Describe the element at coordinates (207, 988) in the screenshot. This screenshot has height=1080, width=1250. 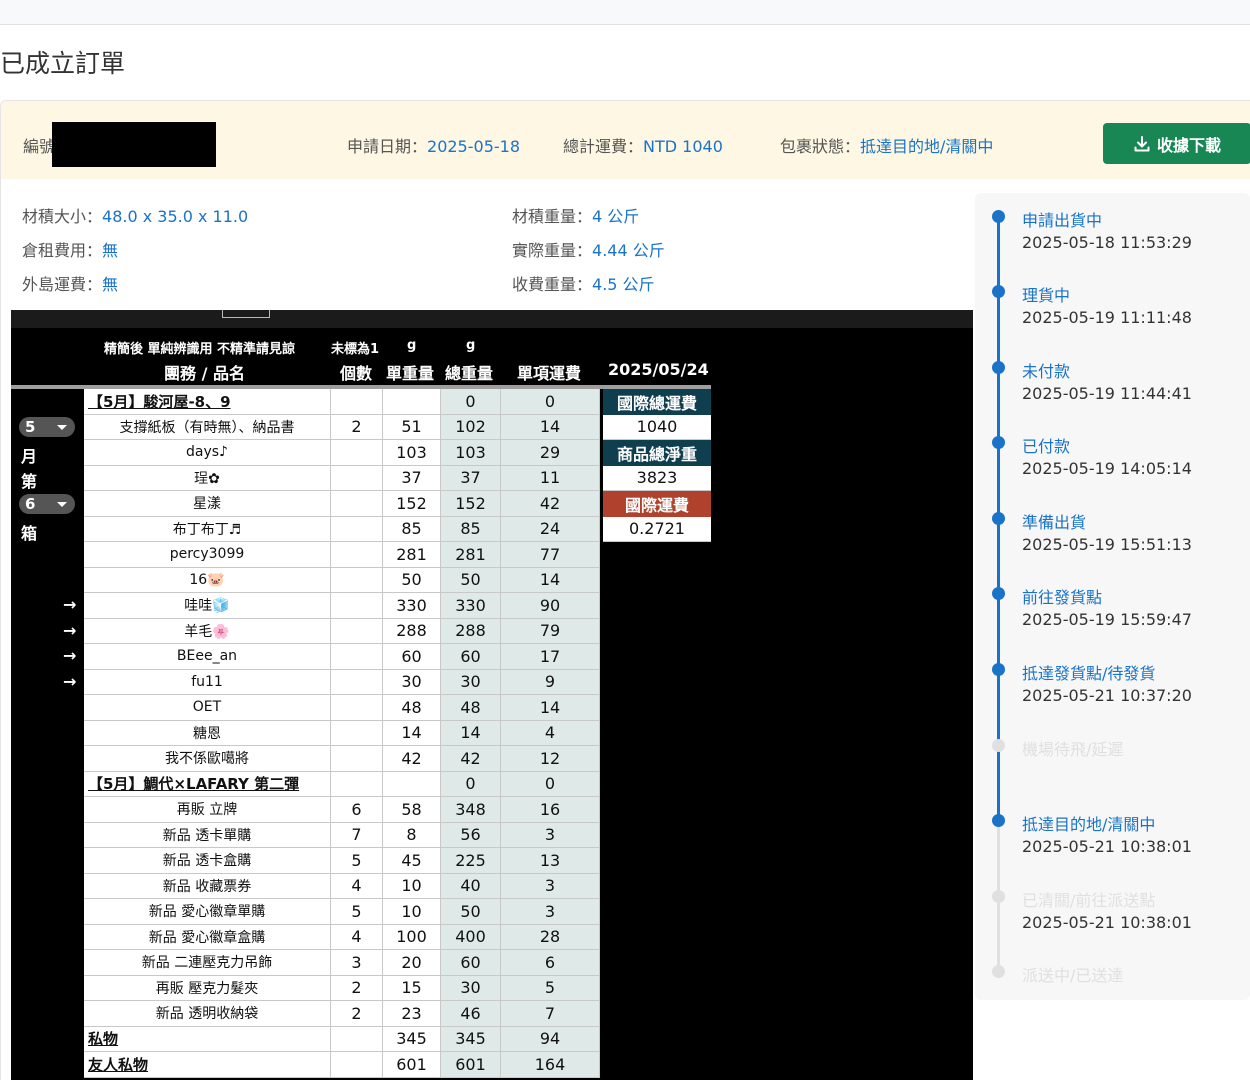
I see `cell-name: 再販 壓克力髮夾` at that location.